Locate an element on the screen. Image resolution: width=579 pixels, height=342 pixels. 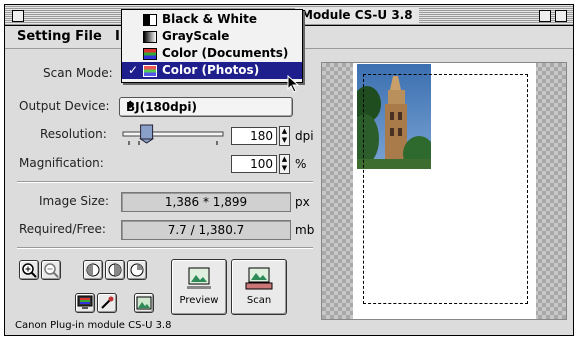
option-color-photos: ✓ Color (Photos) is located at coordinates (212, 70).